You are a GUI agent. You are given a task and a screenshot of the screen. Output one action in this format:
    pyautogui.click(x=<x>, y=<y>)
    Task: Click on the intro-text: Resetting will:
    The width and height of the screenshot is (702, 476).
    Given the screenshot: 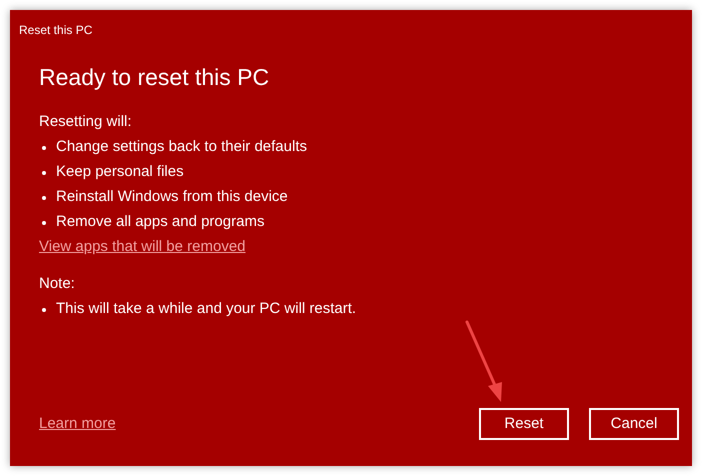 What is the action you would take?
    pyautogui.click(x=85, y=122)
    